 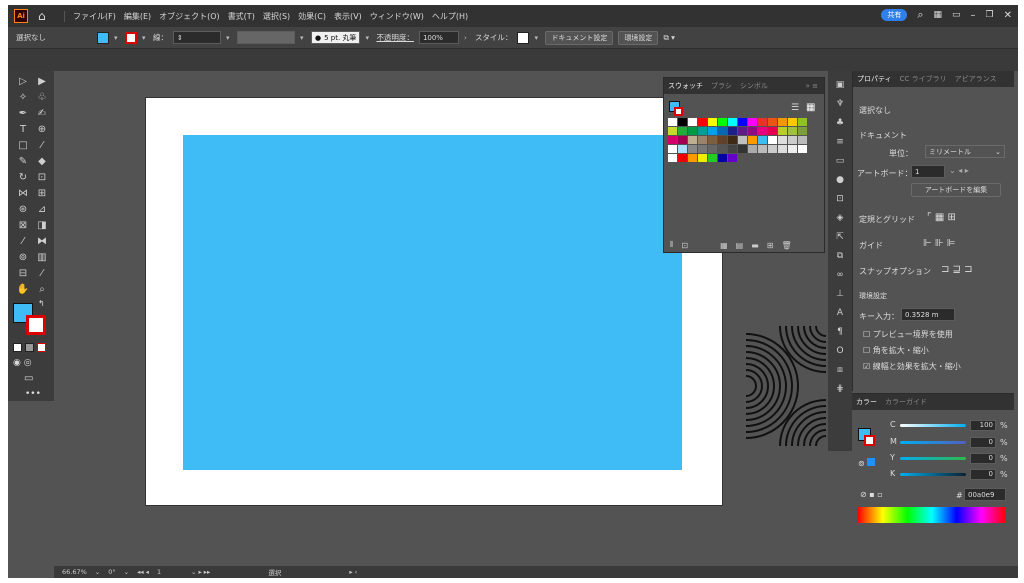 What do you see at coordinates (840, 218) in the screenshot?
I see `layers-icon: ◈` at bounding box center [840, 218].